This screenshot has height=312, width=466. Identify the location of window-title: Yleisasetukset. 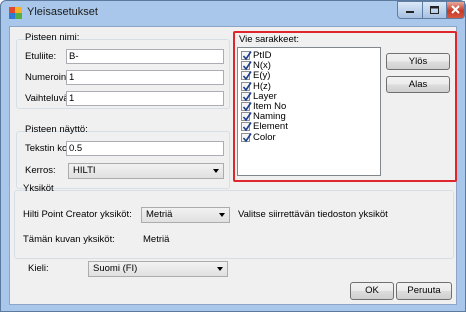
(62, 12).